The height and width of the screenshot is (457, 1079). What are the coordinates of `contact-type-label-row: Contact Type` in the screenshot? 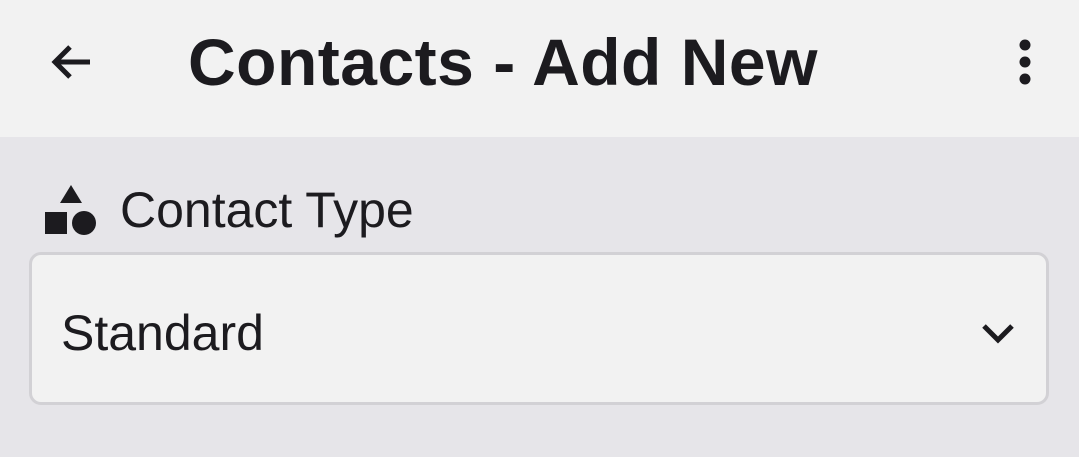 It's located at (229, 210).